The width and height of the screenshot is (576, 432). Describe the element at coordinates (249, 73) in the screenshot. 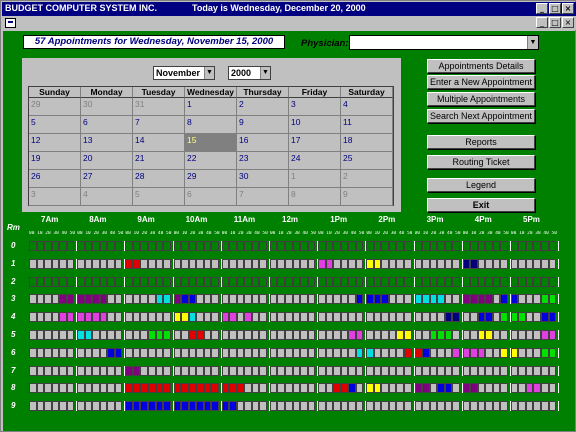

I see `year-select: 2000 ▼` at that location.